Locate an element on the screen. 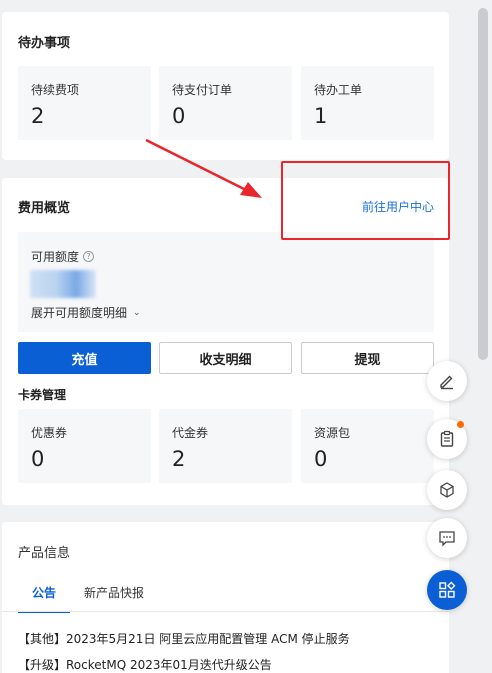 This screenshot has height=673, width=492. annotation-arrow is located at coordinates (203, 168).